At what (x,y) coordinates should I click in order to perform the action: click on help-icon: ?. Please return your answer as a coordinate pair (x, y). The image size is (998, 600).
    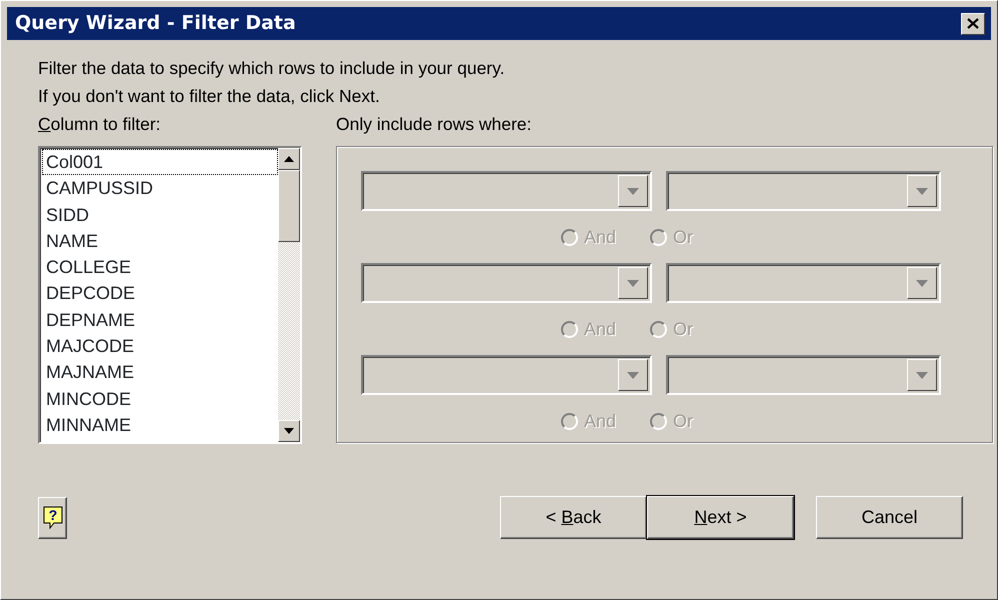
    Looking at the image, I should click on (52, 518).